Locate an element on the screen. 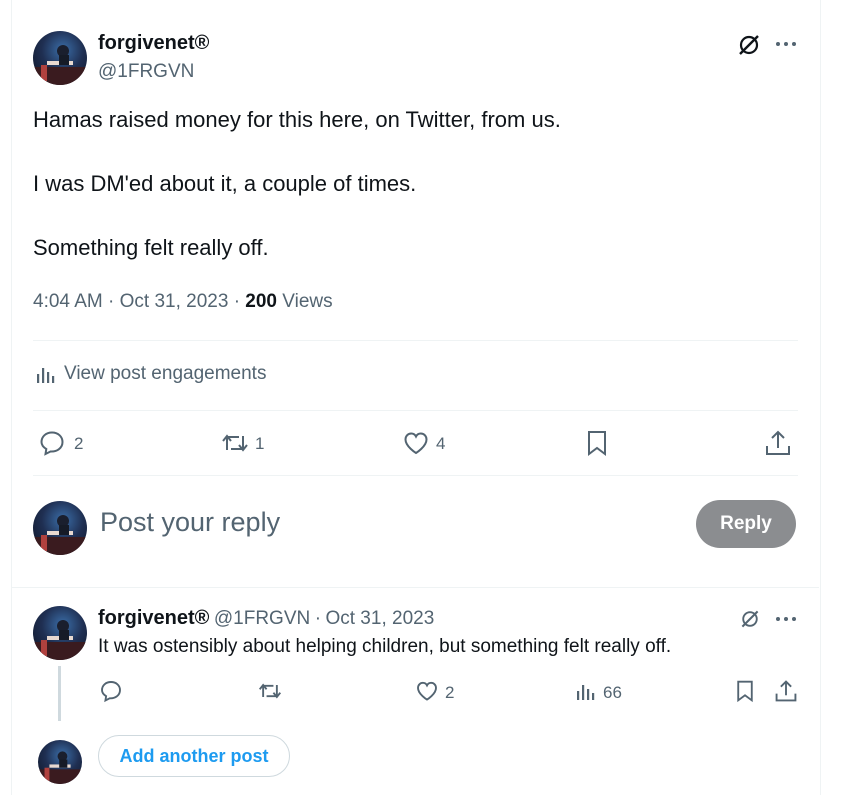 This screenshot has height=795, width=841. views-label: Views is located at coordinates (307, 301).